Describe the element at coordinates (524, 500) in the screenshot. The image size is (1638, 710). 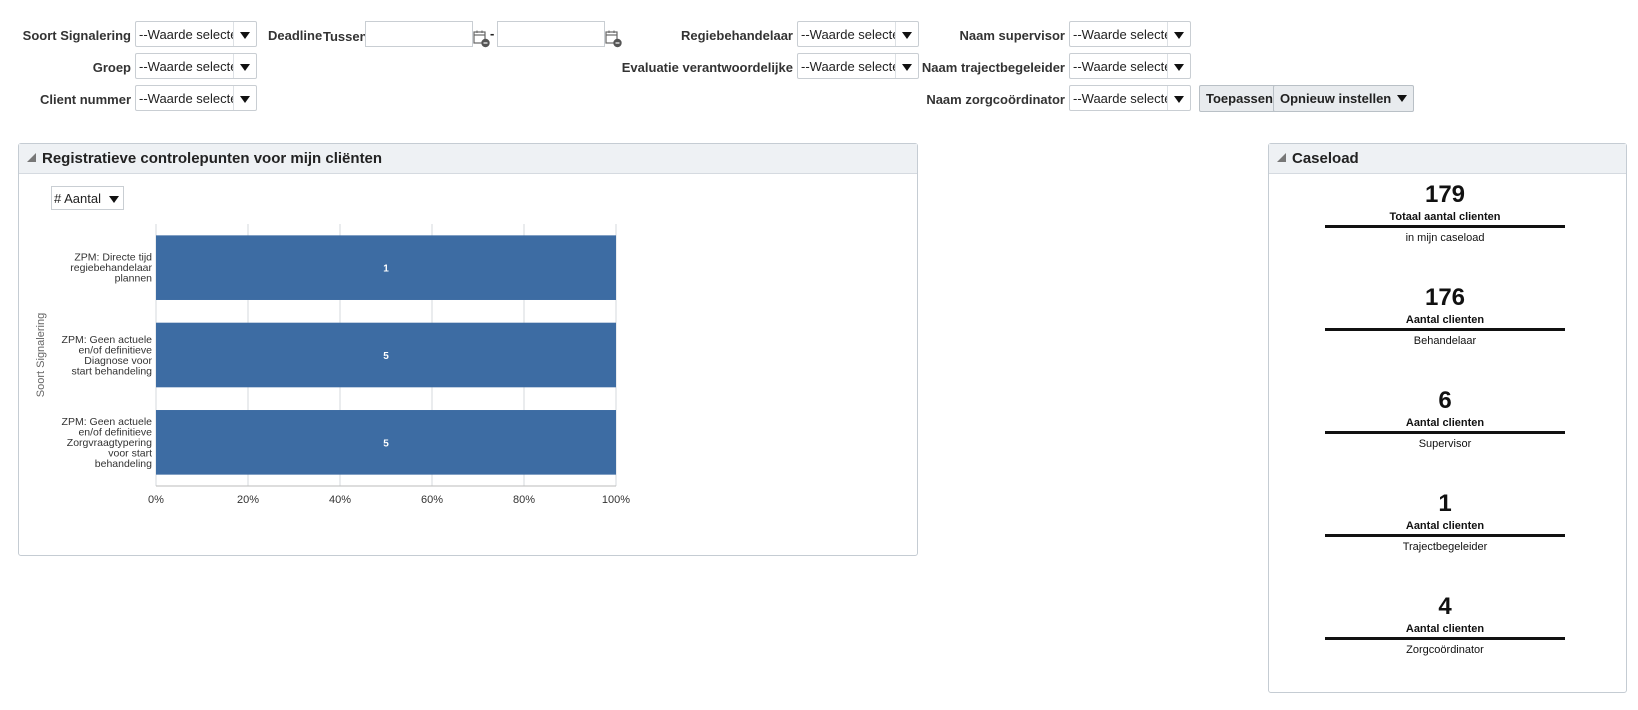
I see `x-tick-label: 80%` at that location.